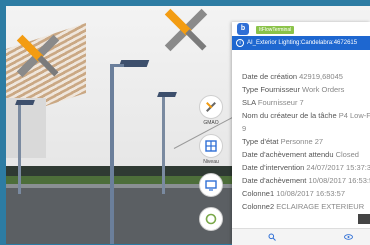 The height and width of the screenshot is (245, 370). I want to click on lamp-arm, so click(117, 65).